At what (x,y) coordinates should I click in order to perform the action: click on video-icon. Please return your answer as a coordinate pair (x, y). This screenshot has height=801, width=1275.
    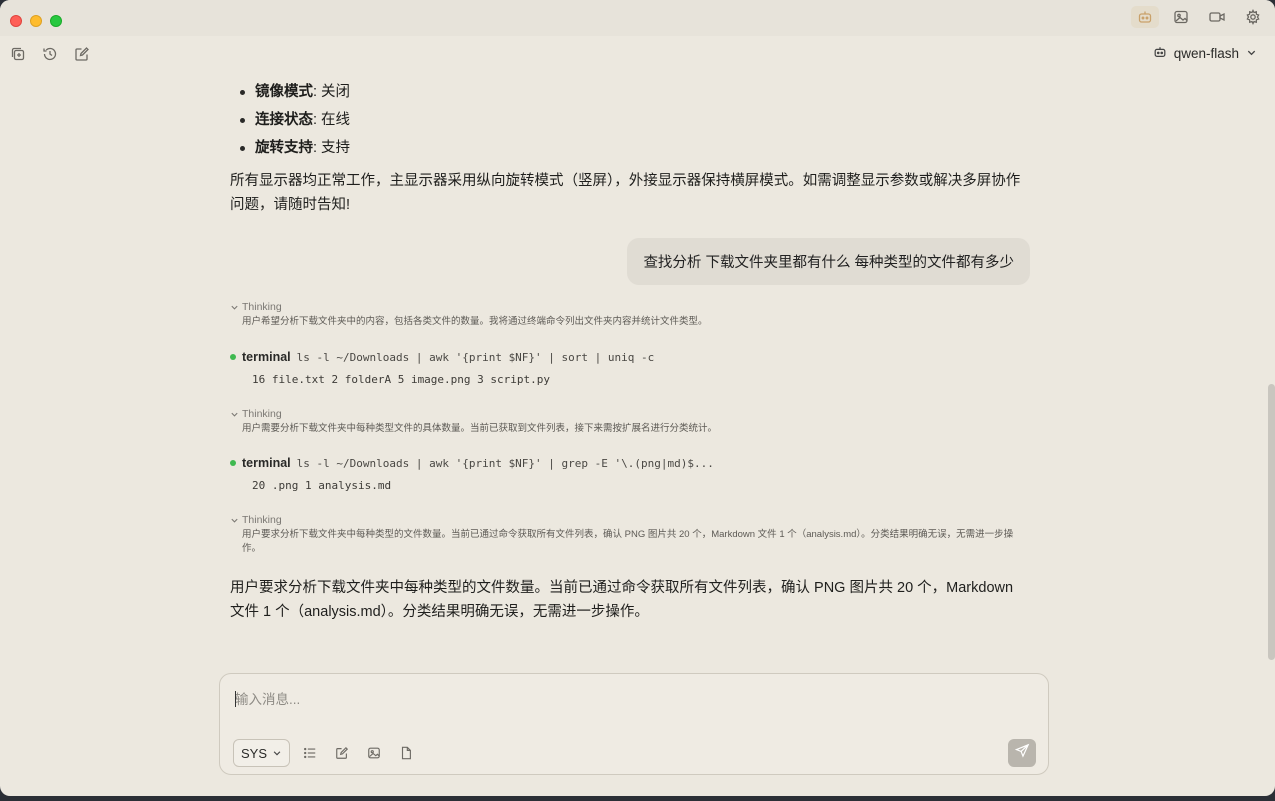
    Looking at the image, I should click on (1217, 17).